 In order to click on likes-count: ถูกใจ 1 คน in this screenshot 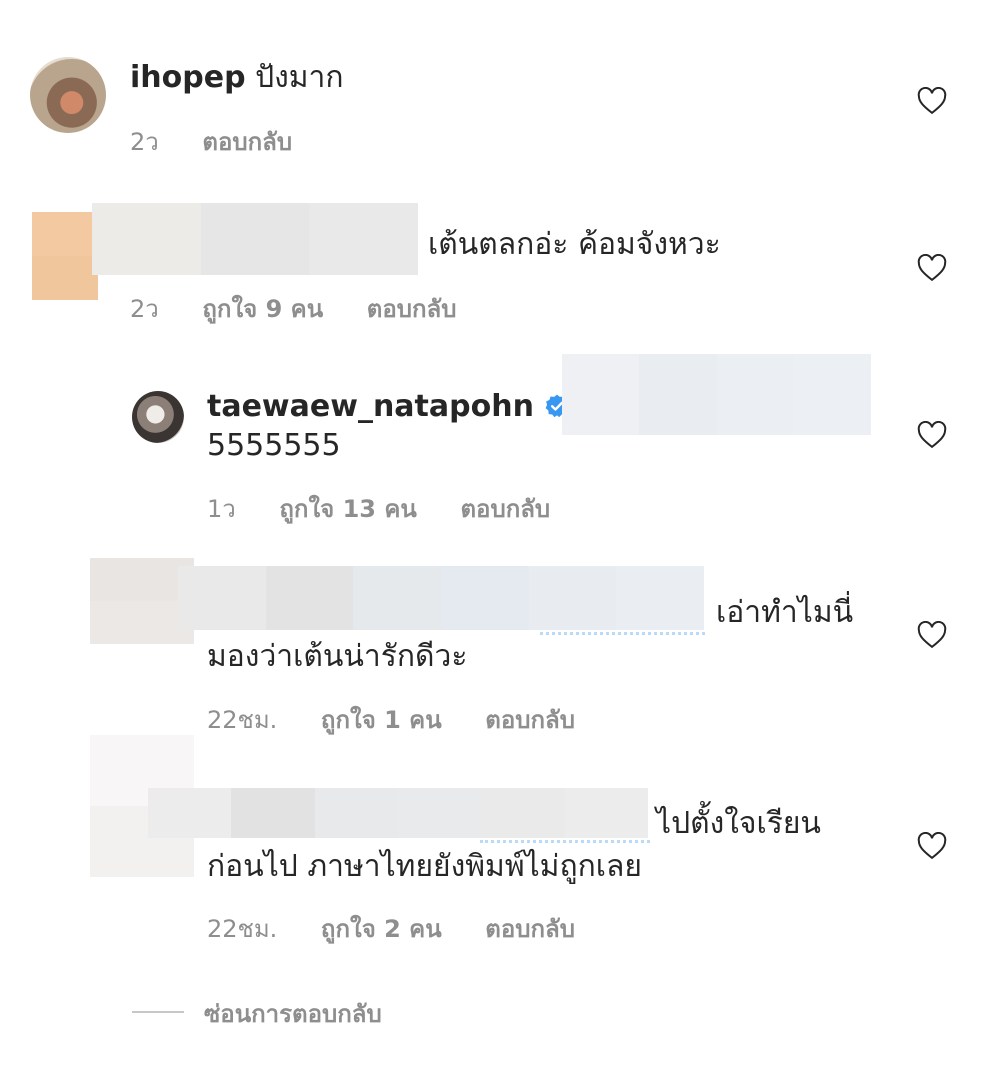, I will do `click(381, 720)`.